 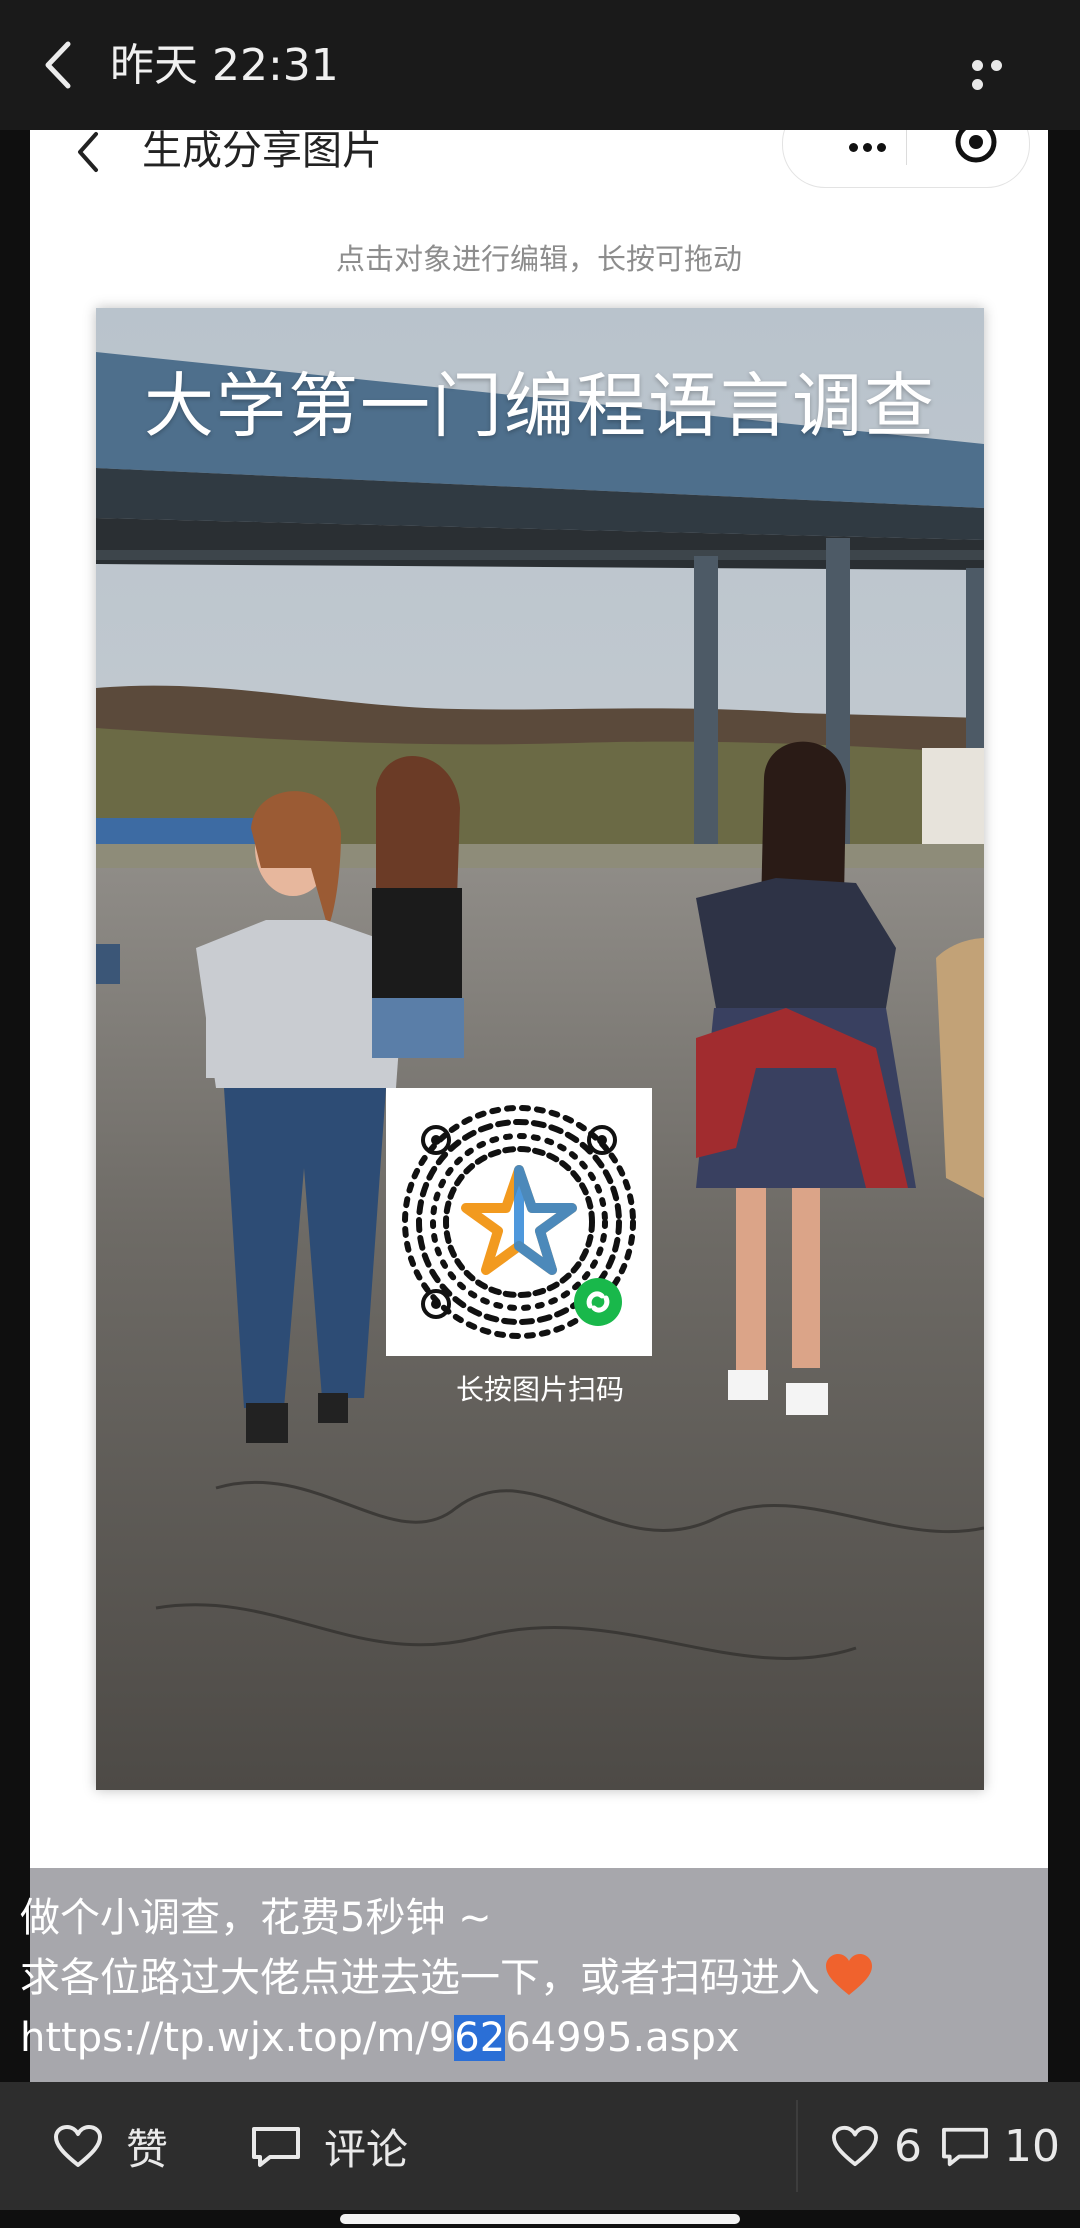 I want to click on comment-button: 评论, so click(x=329, y=2146).